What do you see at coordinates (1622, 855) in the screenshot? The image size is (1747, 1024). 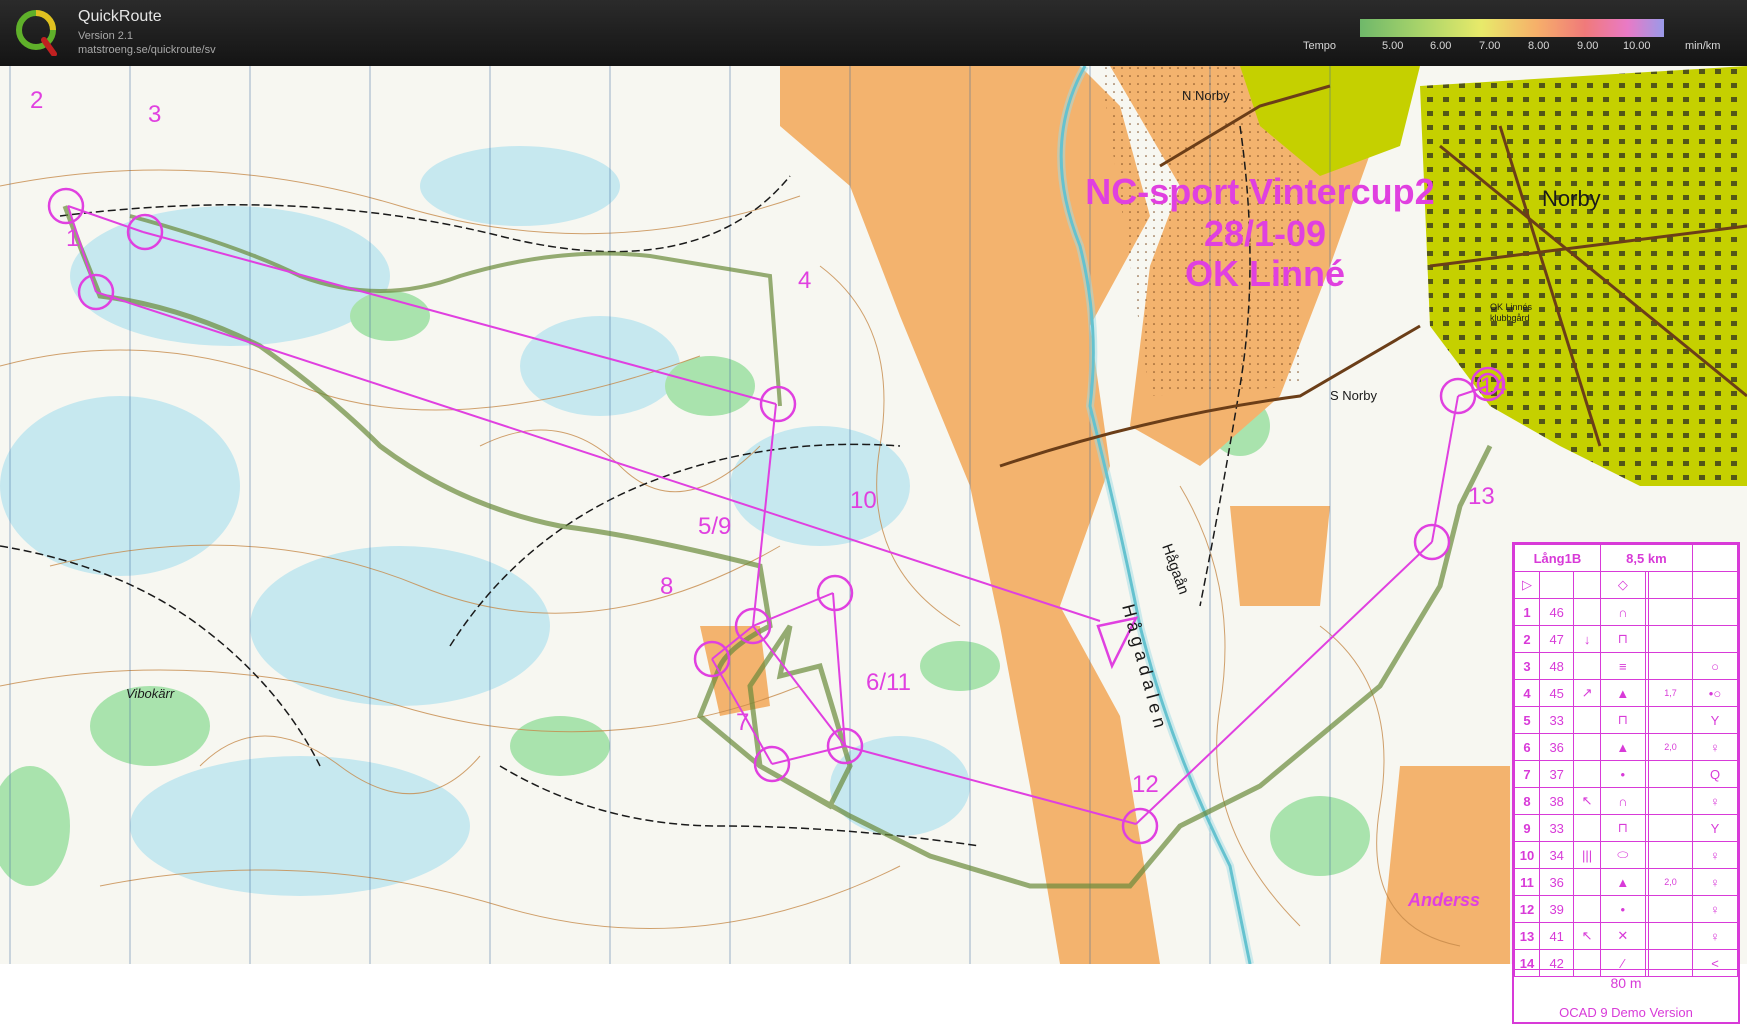 I see `description-cell-feat: ⬭` at bounding box center [1622, 855].